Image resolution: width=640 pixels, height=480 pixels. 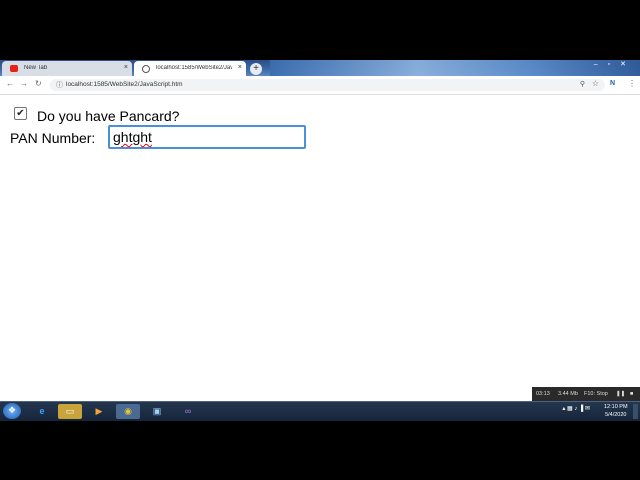 I want to click on youtube-icon, so click(x=14, y=68).